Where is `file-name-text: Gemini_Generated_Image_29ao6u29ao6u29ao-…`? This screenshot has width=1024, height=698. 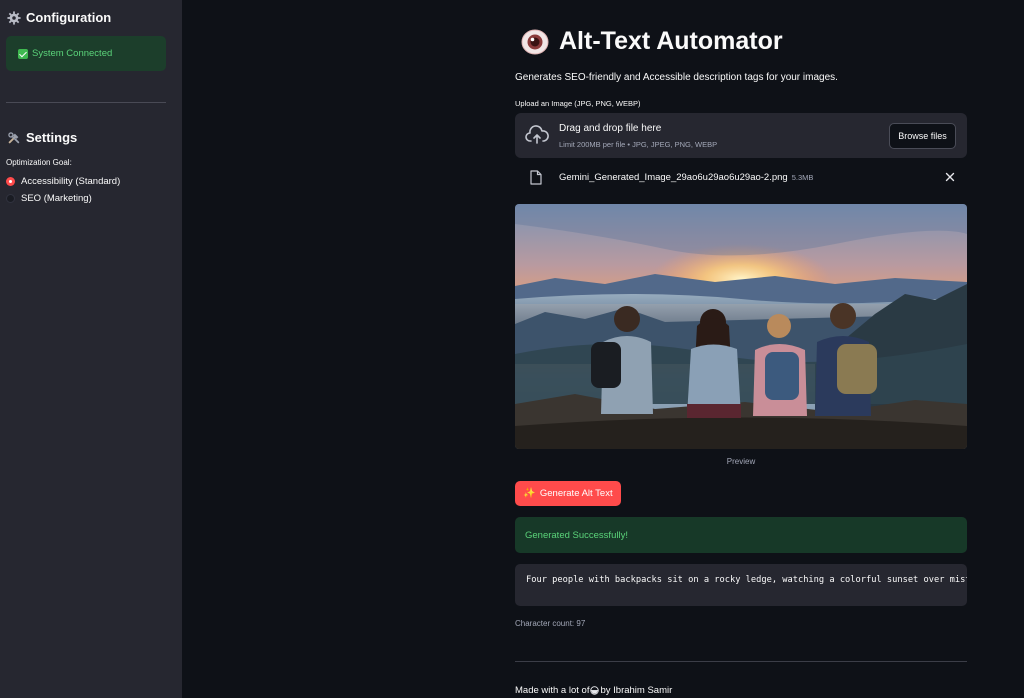 file-name-text: Gemini_Generated_Image_29ao6u29ao6u29ao-… is located at coordinates (673, 177).